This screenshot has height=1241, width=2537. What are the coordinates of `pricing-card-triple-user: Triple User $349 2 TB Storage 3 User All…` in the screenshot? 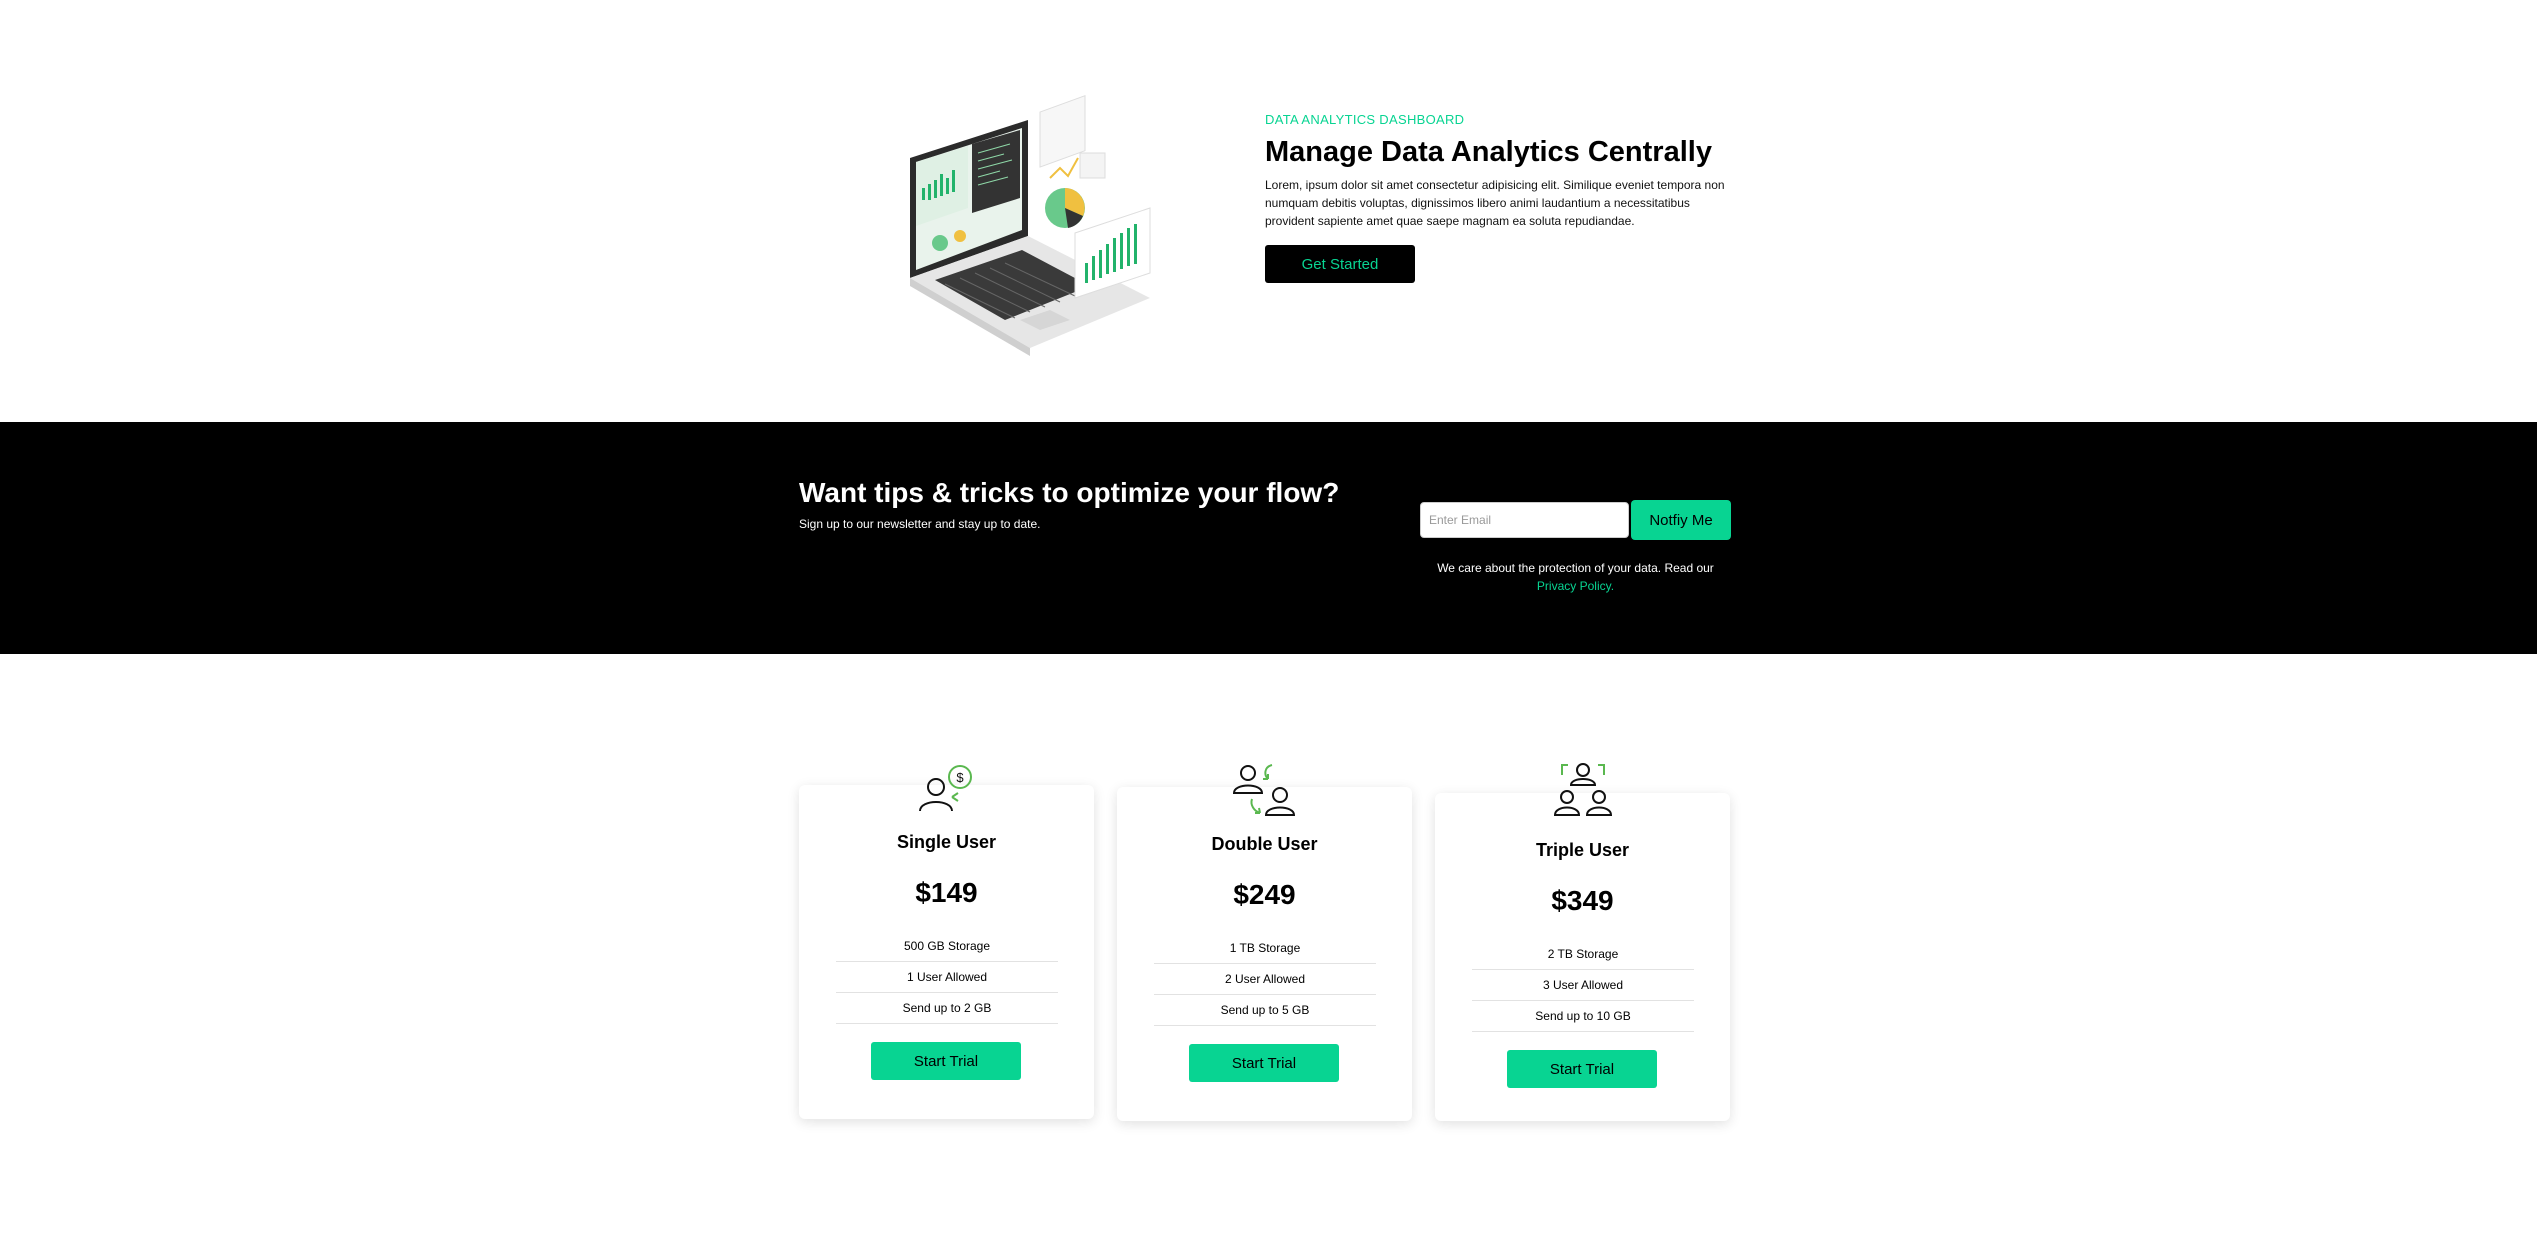 It's located at (1582, 942).